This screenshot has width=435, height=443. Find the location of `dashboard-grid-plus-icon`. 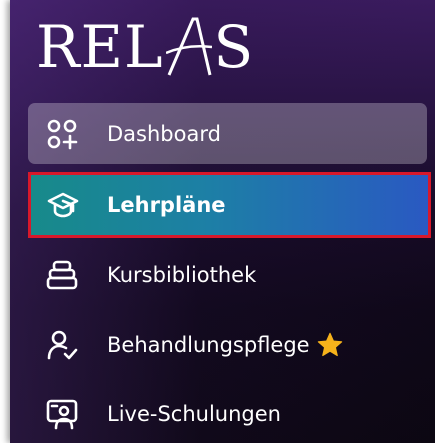

dashboard-grid-plus-icon is located at coordinates (62, 134).